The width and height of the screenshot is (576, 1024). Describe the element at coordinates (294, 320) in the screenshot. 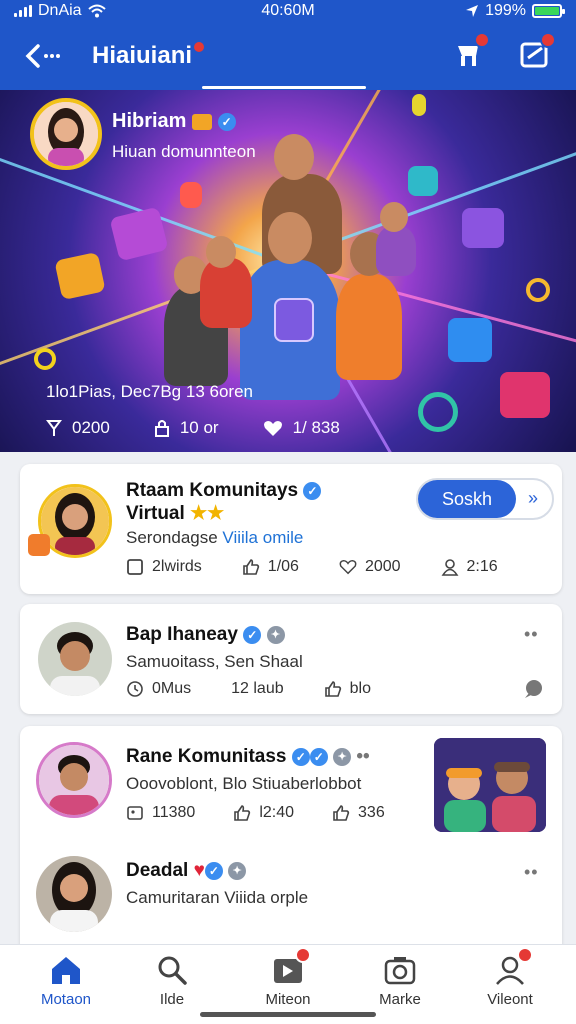

I see `held-tablet` at that location.